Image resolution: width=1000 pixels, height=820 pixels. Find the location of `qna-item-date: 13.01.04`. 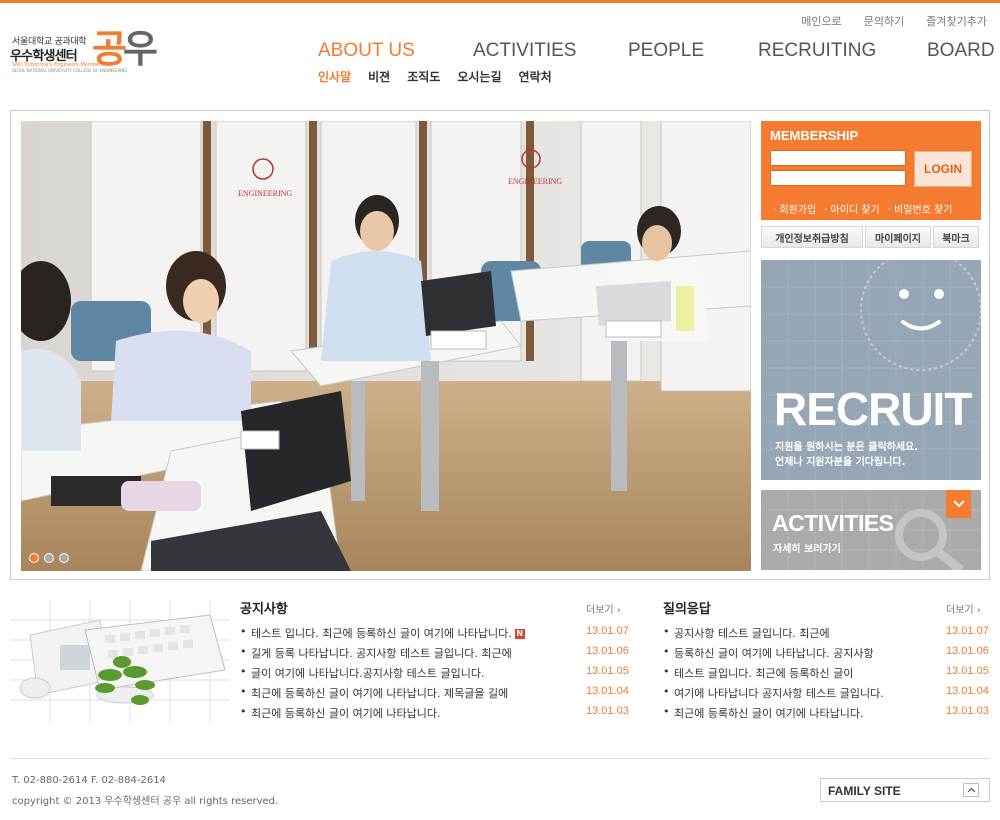

qna-item-date: 13.01.04 is located at coordinates (967, 691).